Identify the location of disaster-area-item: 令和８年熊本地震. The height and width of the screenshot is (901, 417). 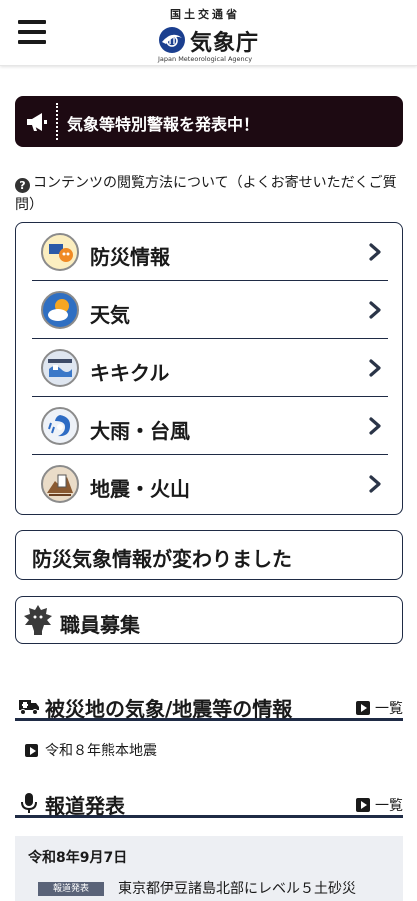
(91, 750).